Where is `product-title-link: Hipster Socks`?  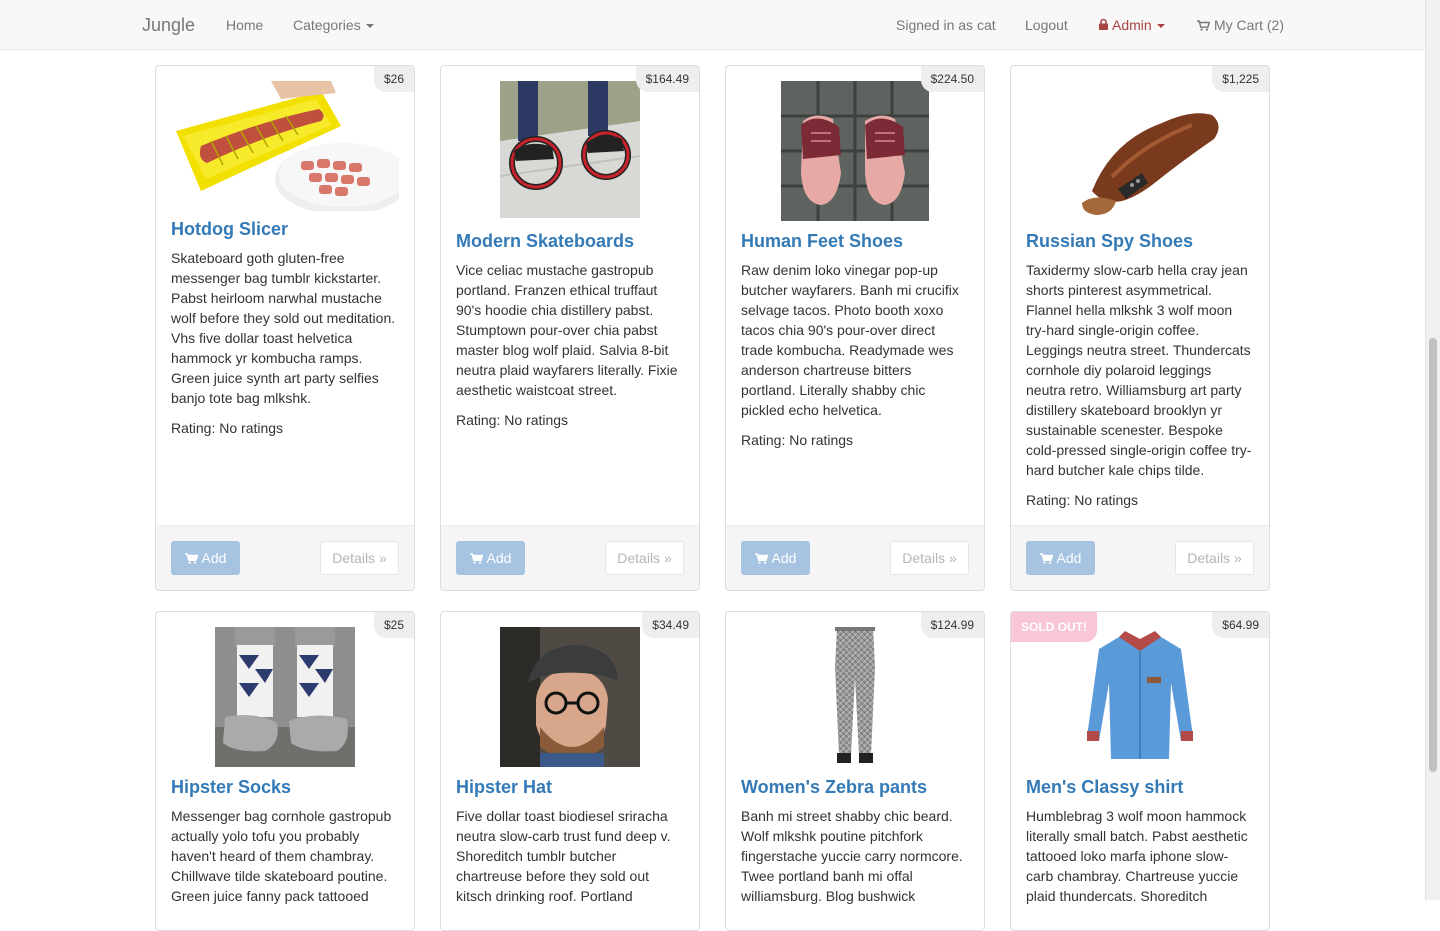
product-title-link: Hipster Socks is located at coordinates (285, 787).